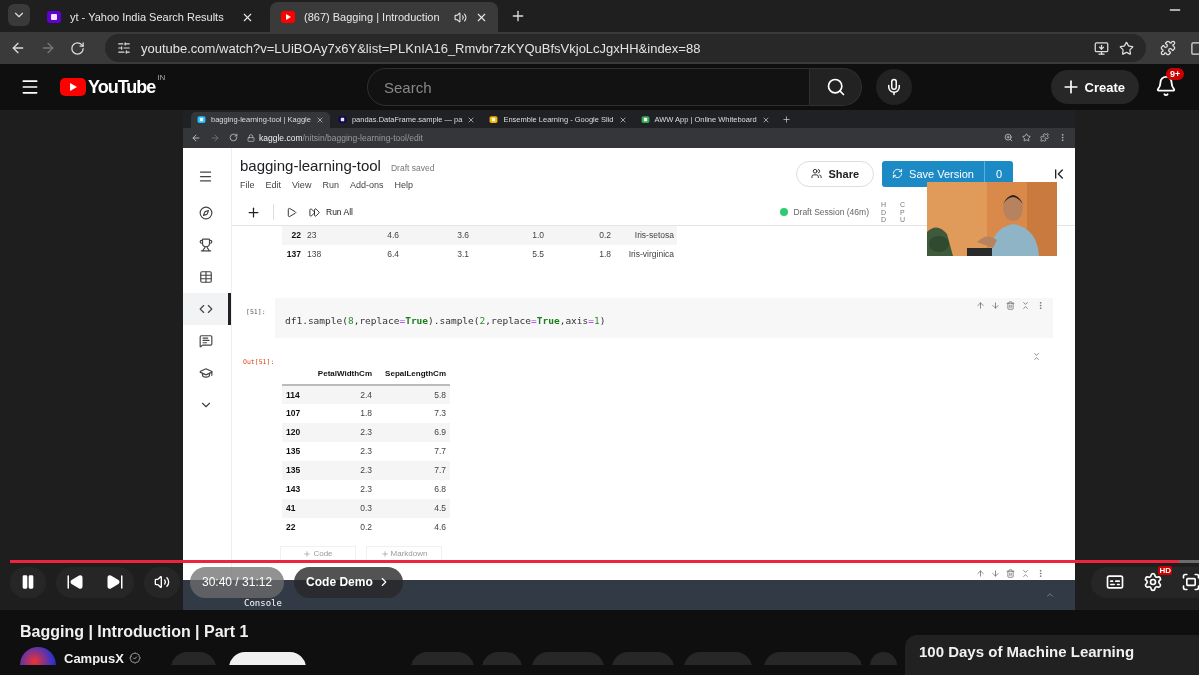 This screenshot has width=1199, height=675. I want to click on plus-icon, so click(384, 554).